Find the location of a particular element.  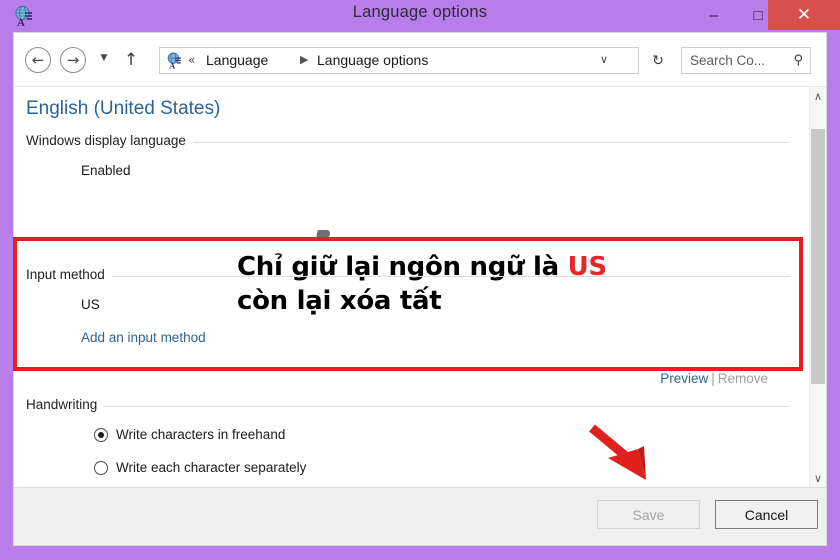

chevron-up-icon: ∧ is located at coordinates (818, 96).